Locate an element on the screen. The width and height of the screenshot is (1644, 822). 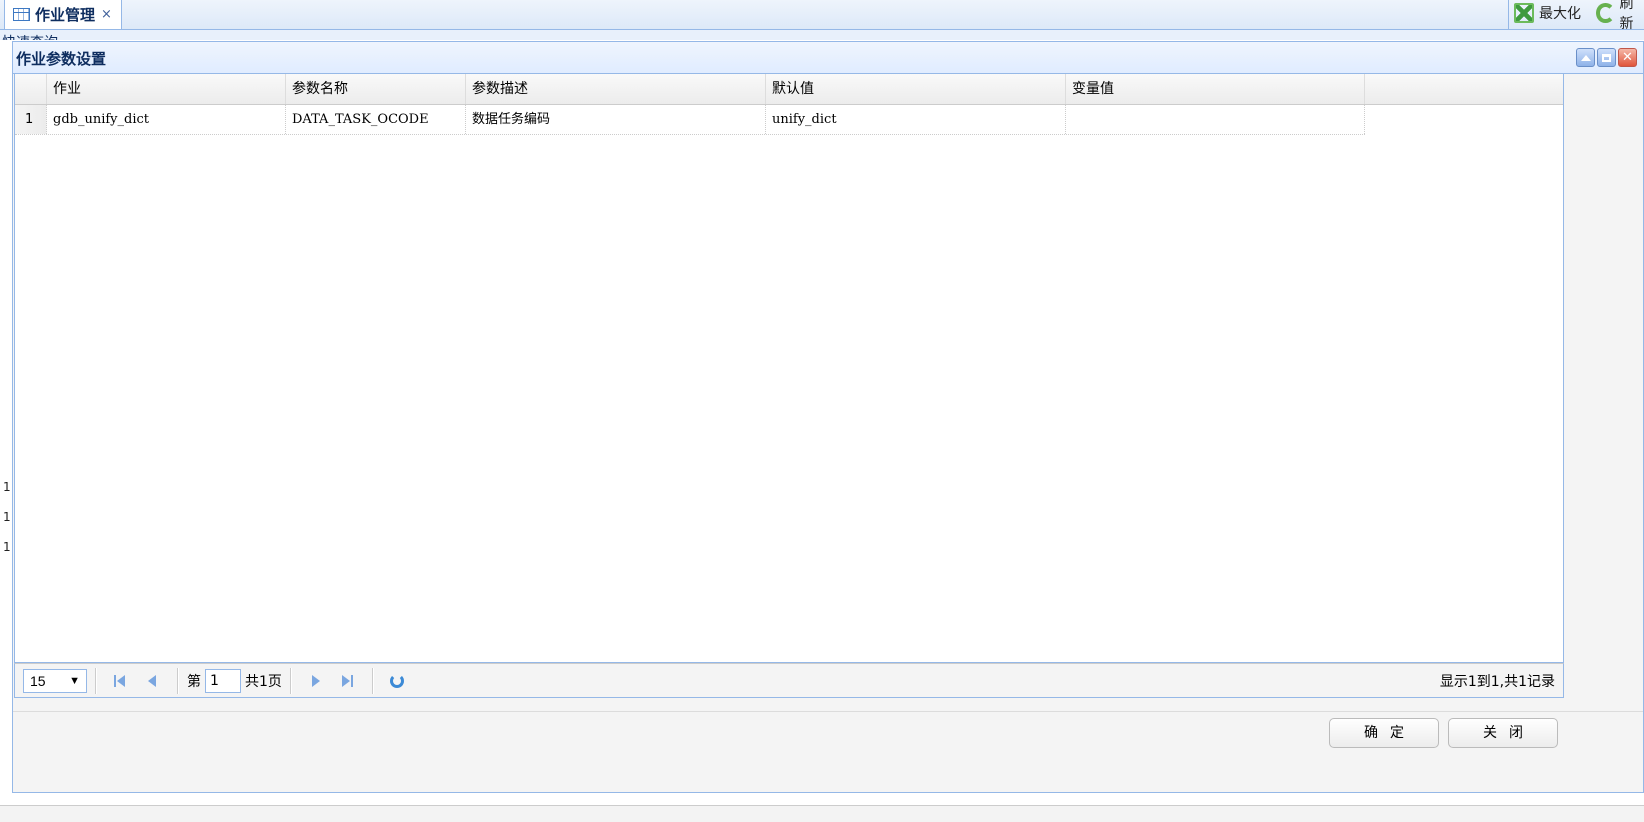
collapse-icon is located at coordinates (1586, 58).